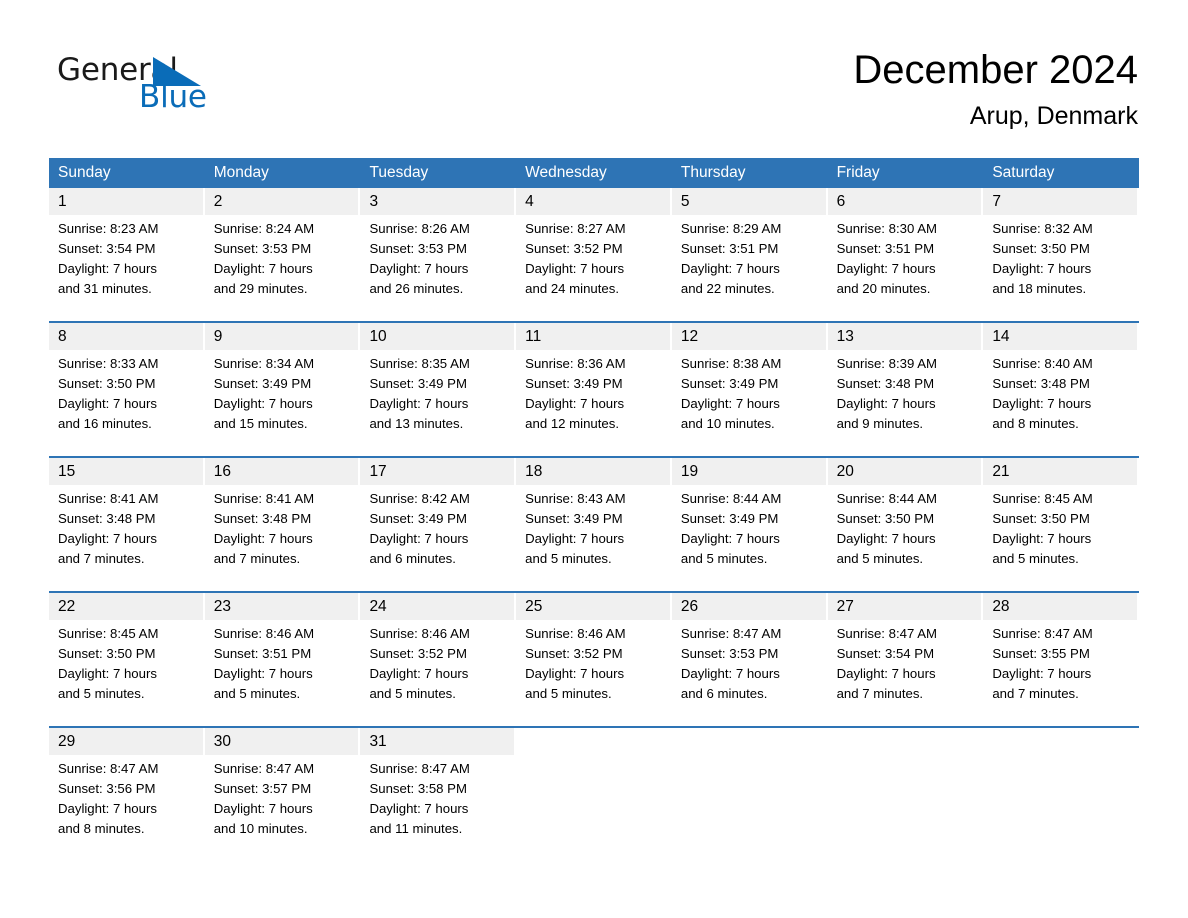  What do you see at coordinates (222, 471) in the screenshot?
I see `day-number: 16` at bounding box center [222, 471].